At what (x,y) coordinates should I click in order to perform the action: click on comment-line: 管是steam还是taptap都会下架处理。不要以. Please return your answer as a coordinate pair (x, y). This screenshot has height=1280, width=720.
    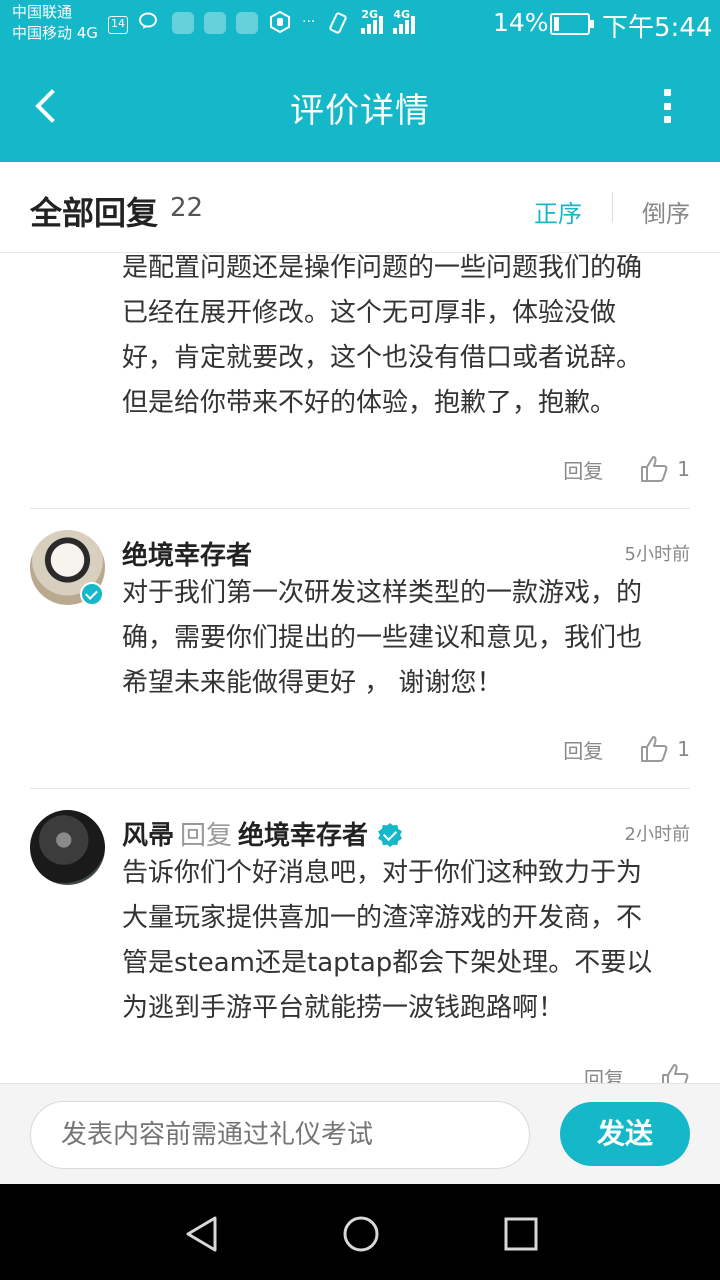
    Looking at the image, I should click on (387, 963).